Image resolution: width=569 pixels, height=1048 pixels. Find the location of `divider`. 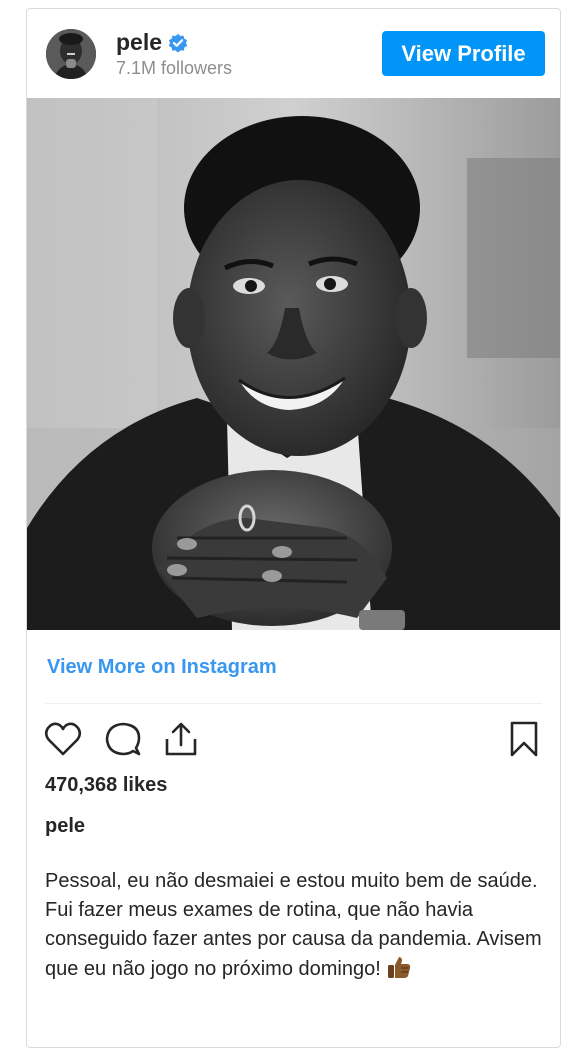

divider is located at coordinates (293, 703).